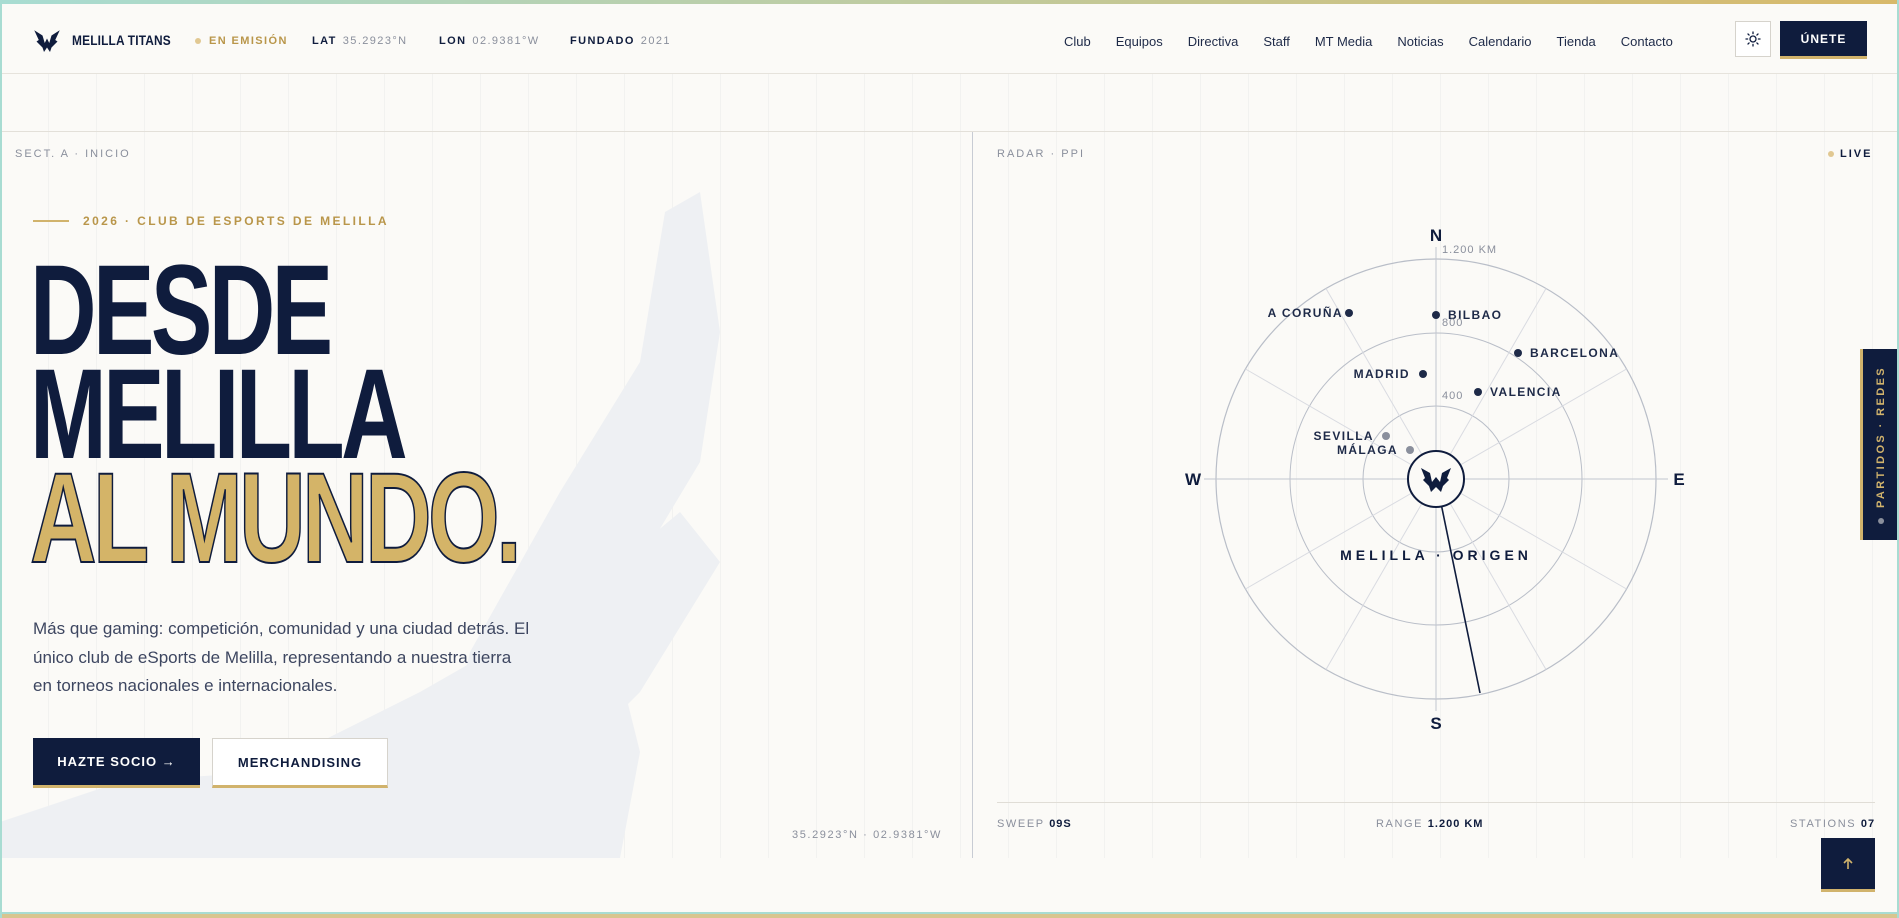 This screenshot has height=918, width=1899. Describe the element at coordinates (1436, 802) in the screenshot. I see `stats-divider` at that location.